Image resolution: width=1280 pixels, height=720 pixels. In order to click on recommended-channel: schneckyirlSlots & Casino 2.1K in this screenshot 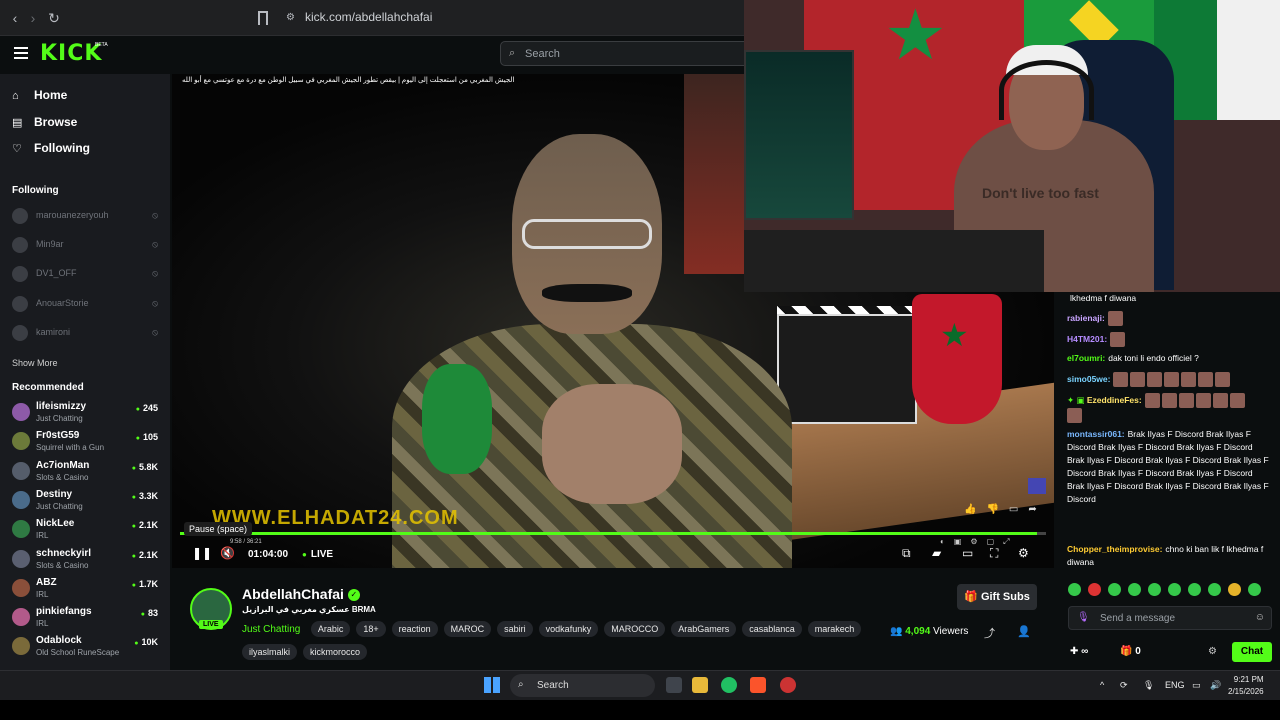, I will do `click(87, 562)`.